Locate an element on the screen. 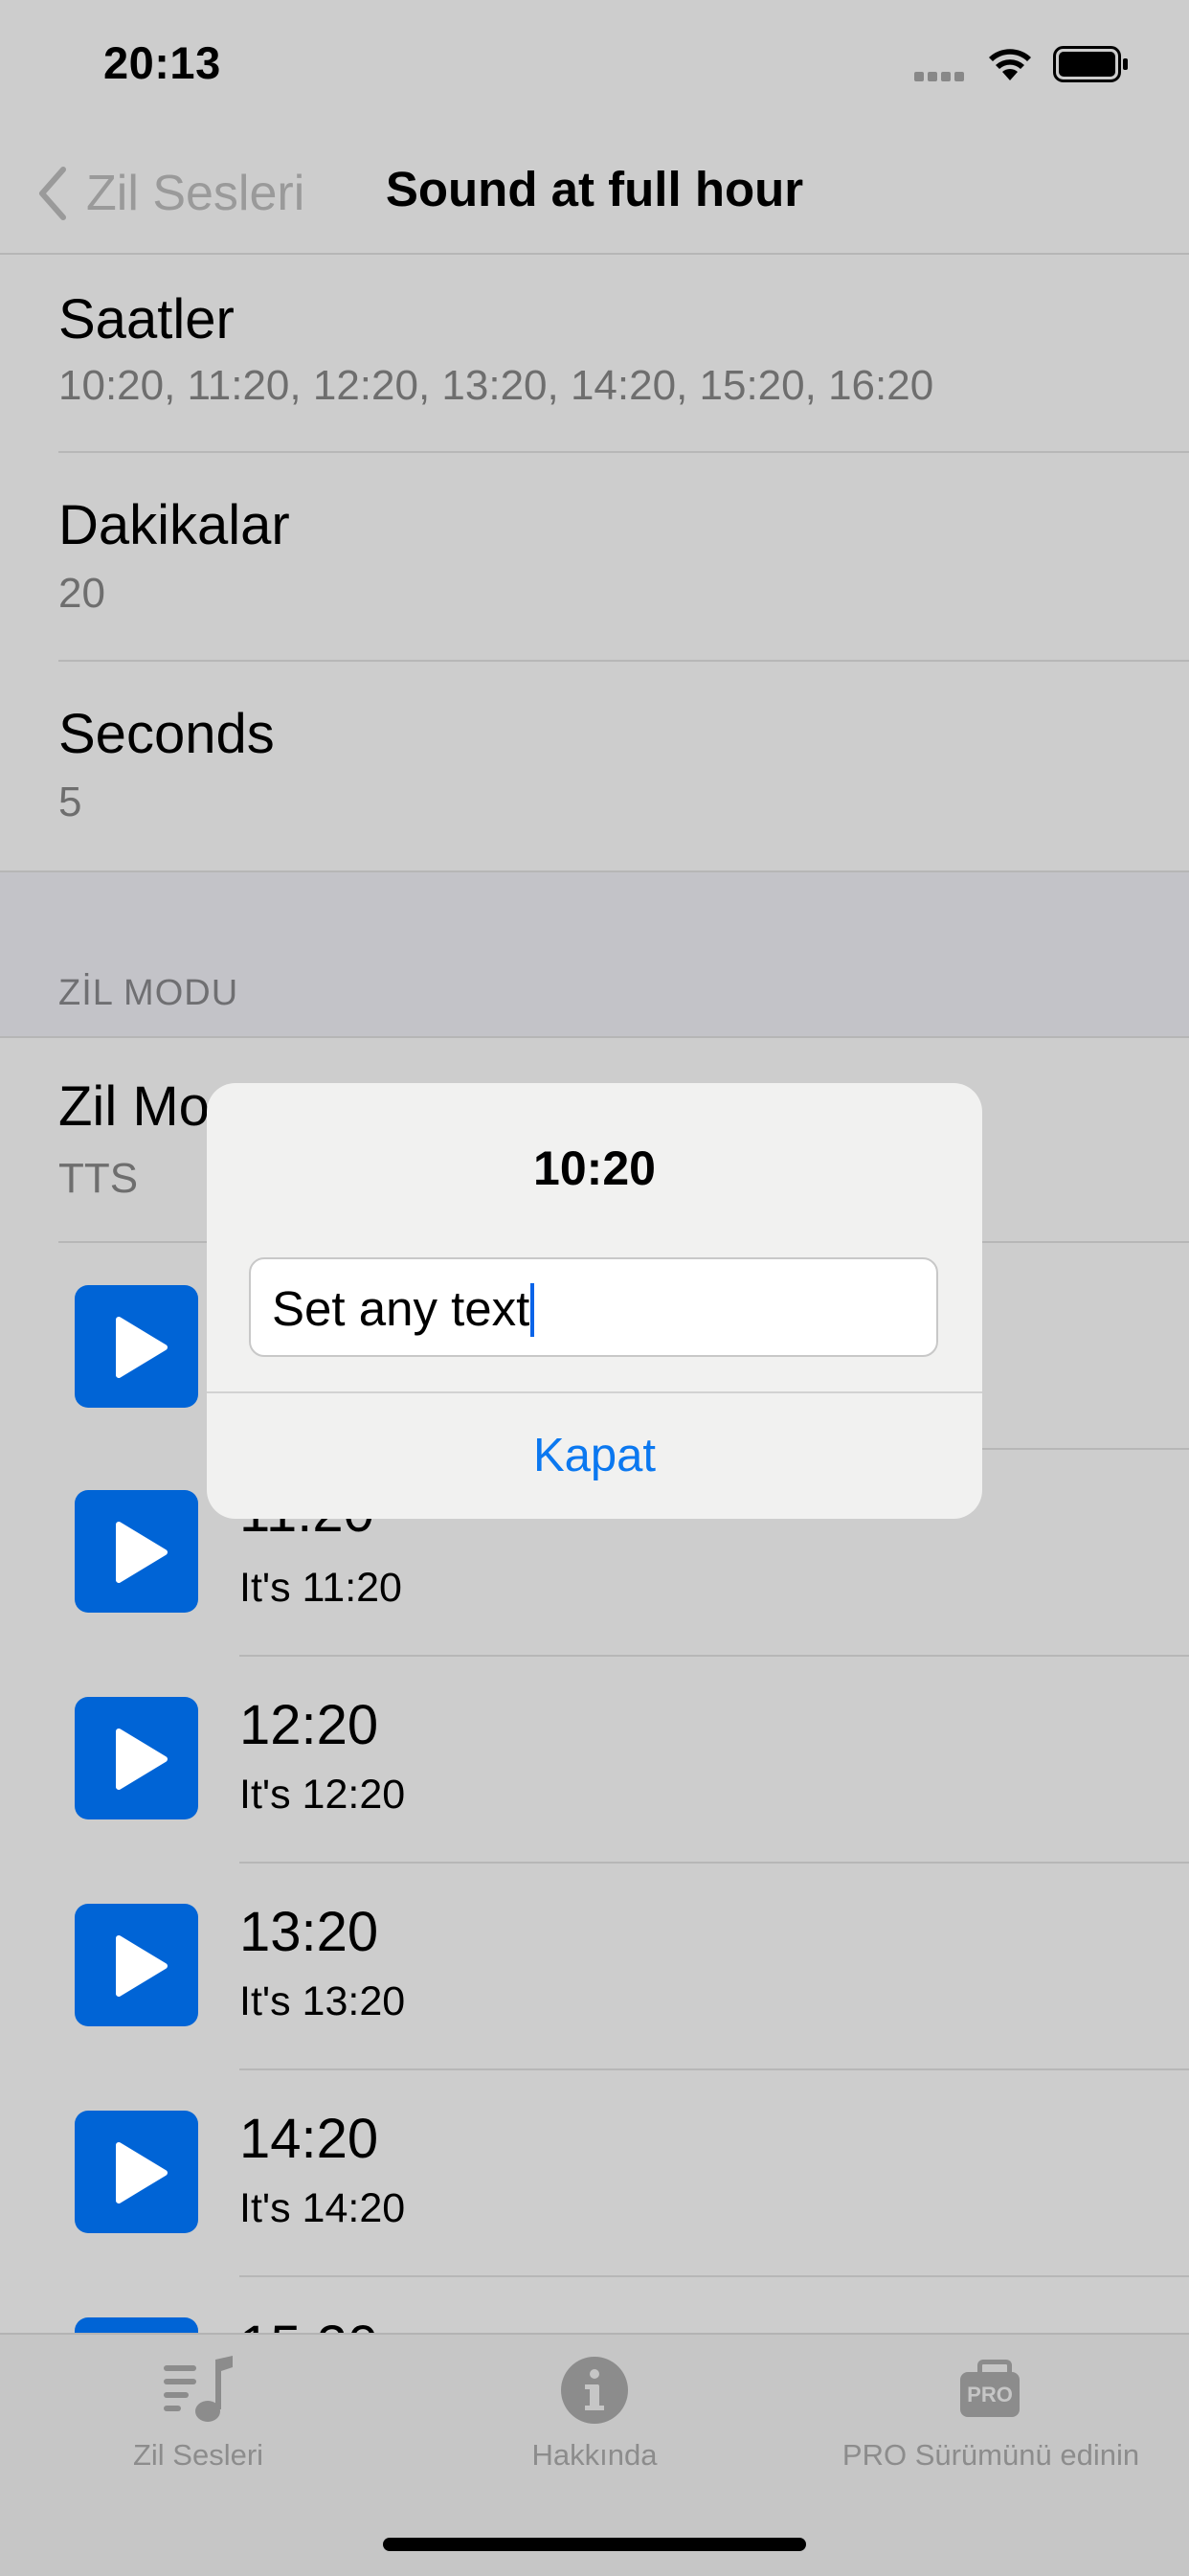  minutes-row: Dakikalar 20 is located at coordinates (594, 556).